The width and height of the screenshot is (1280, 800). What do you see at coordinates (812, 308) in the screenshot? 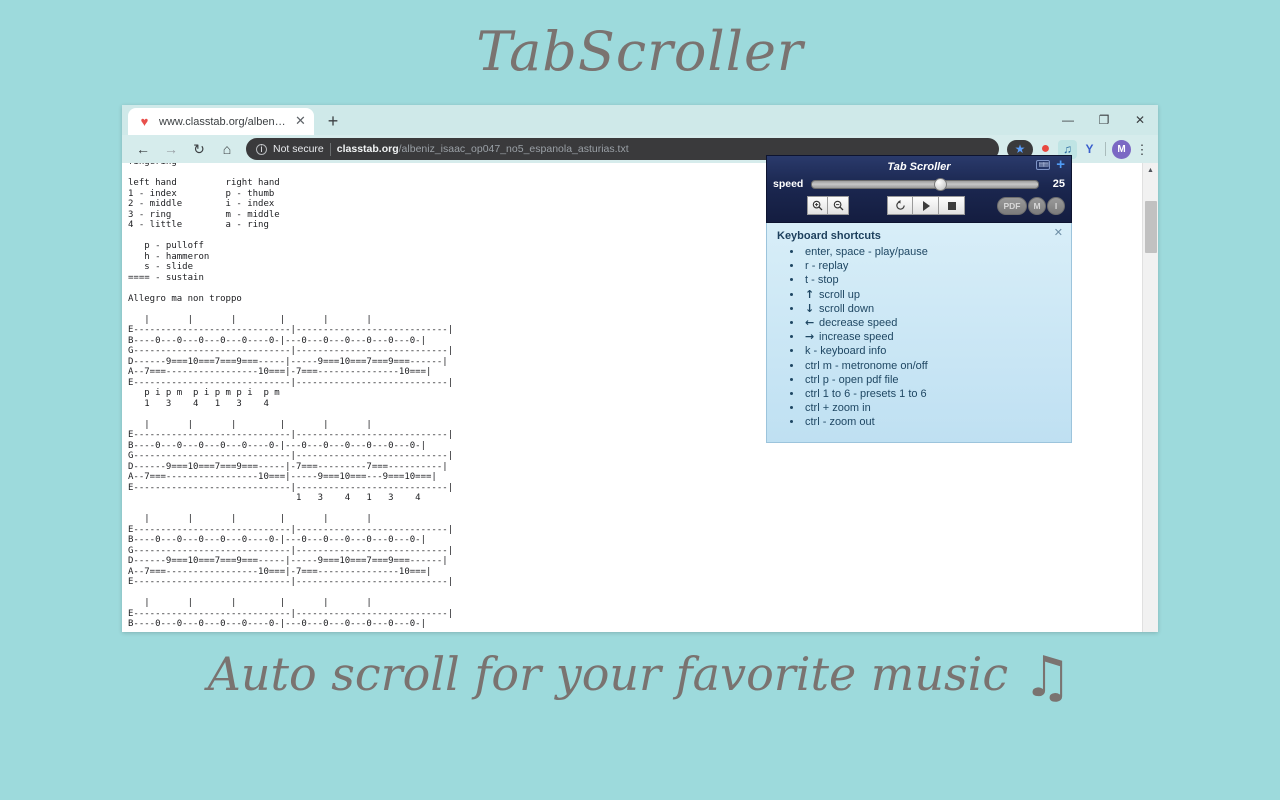
I see `shortcut-arrow-icon: ↓` at bounding box center [812, 308].